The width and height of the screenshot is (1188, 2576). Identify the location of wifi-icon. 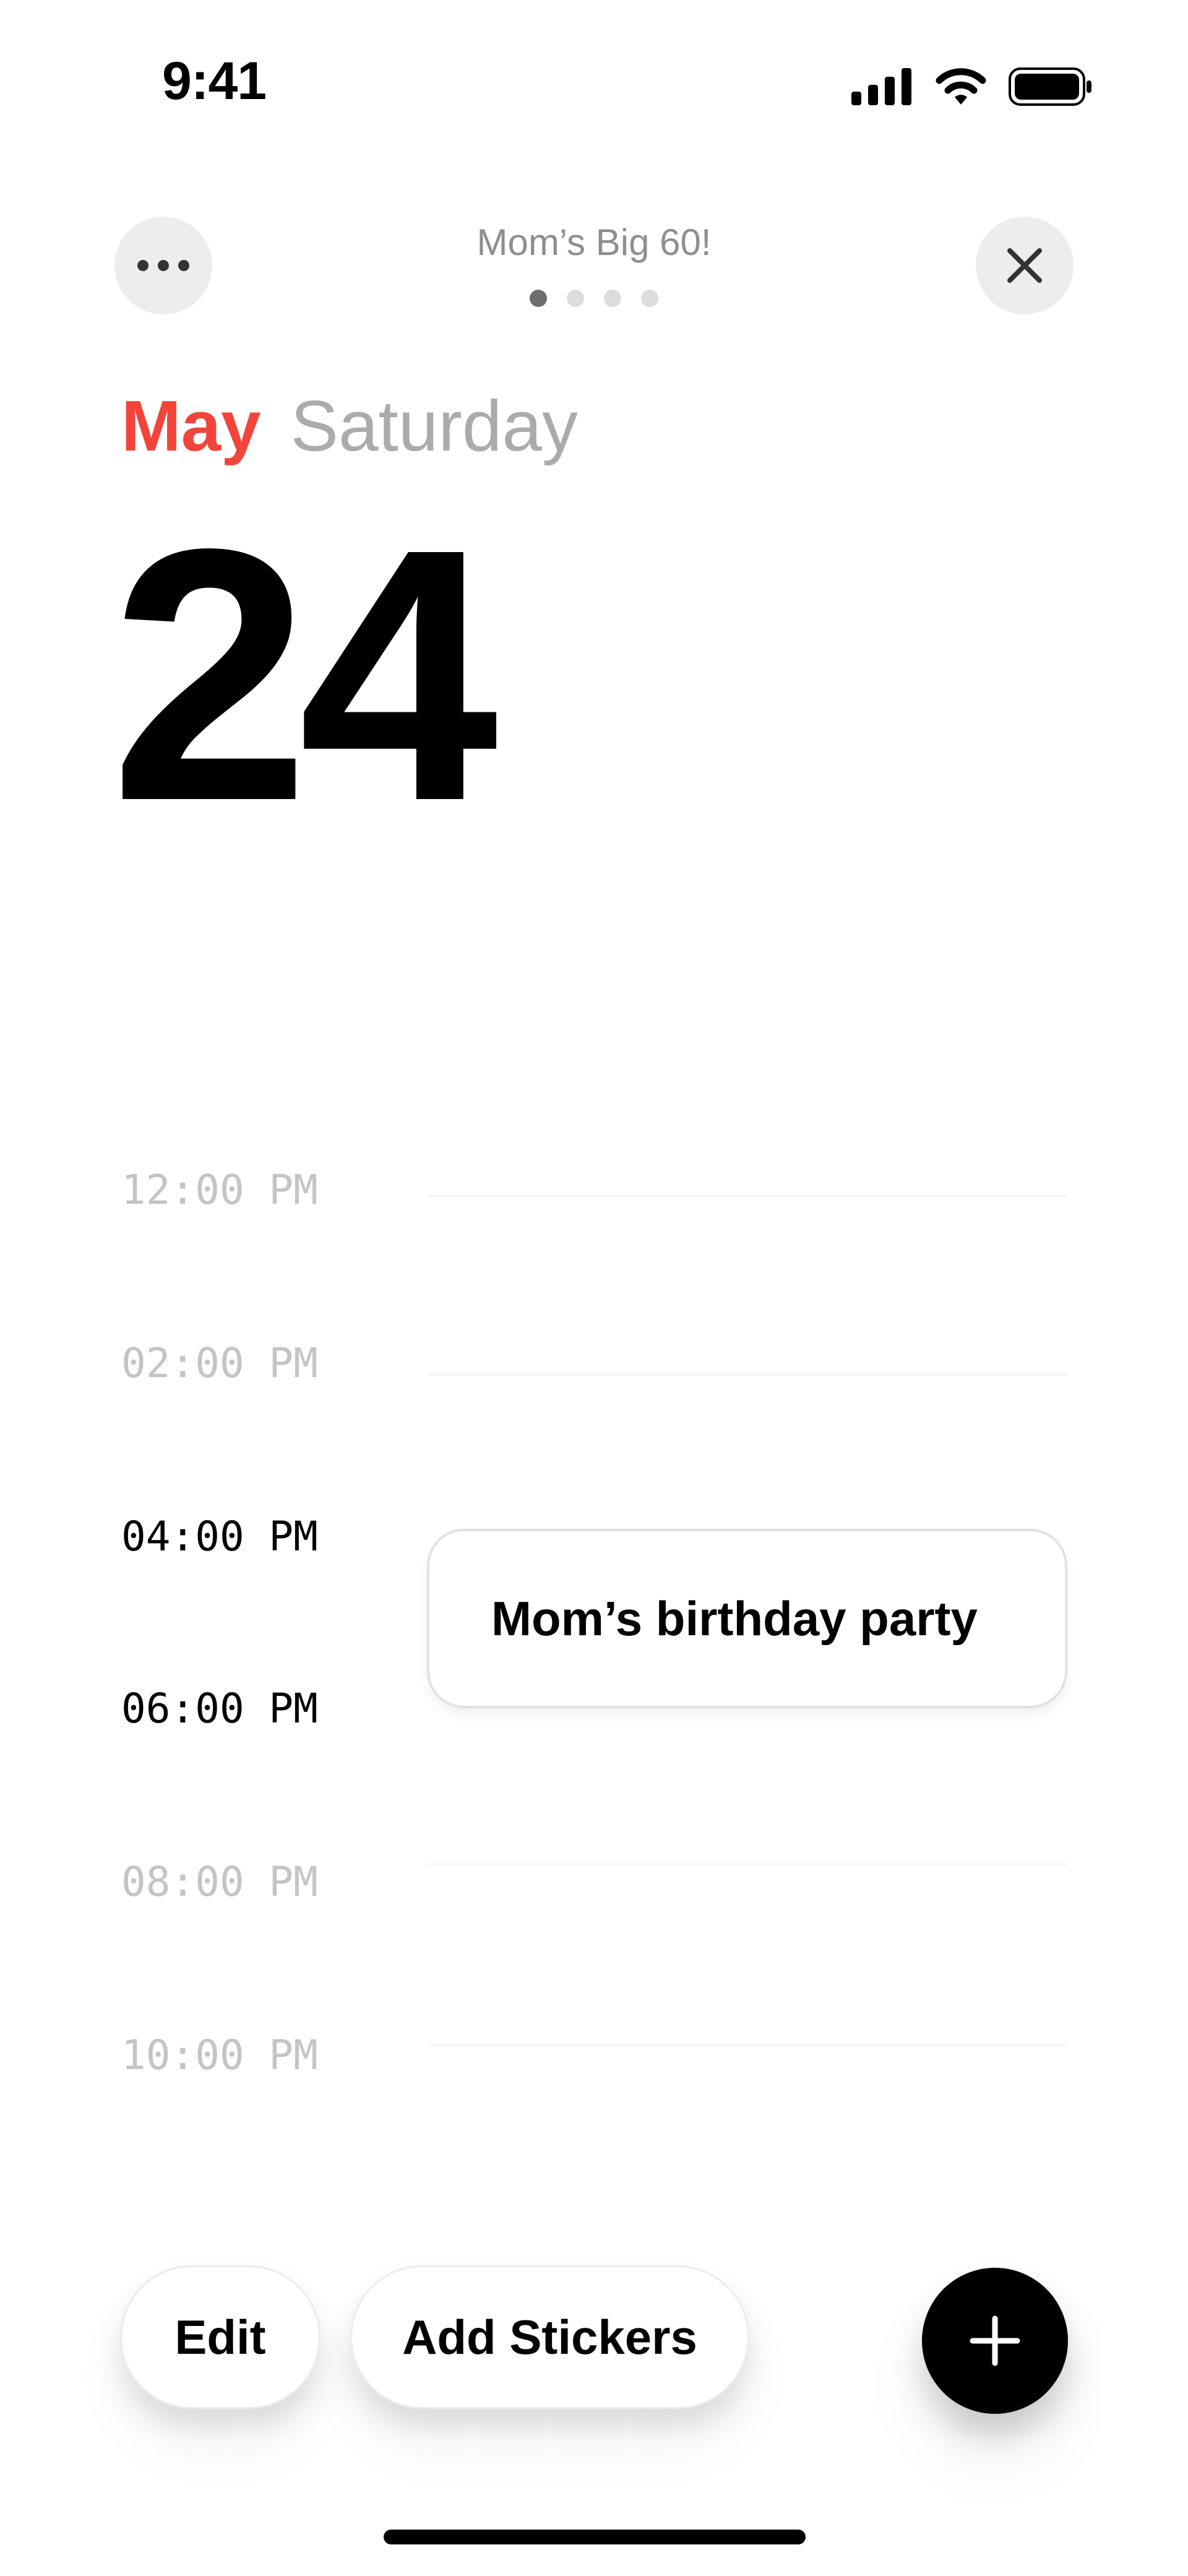
(961, 86).